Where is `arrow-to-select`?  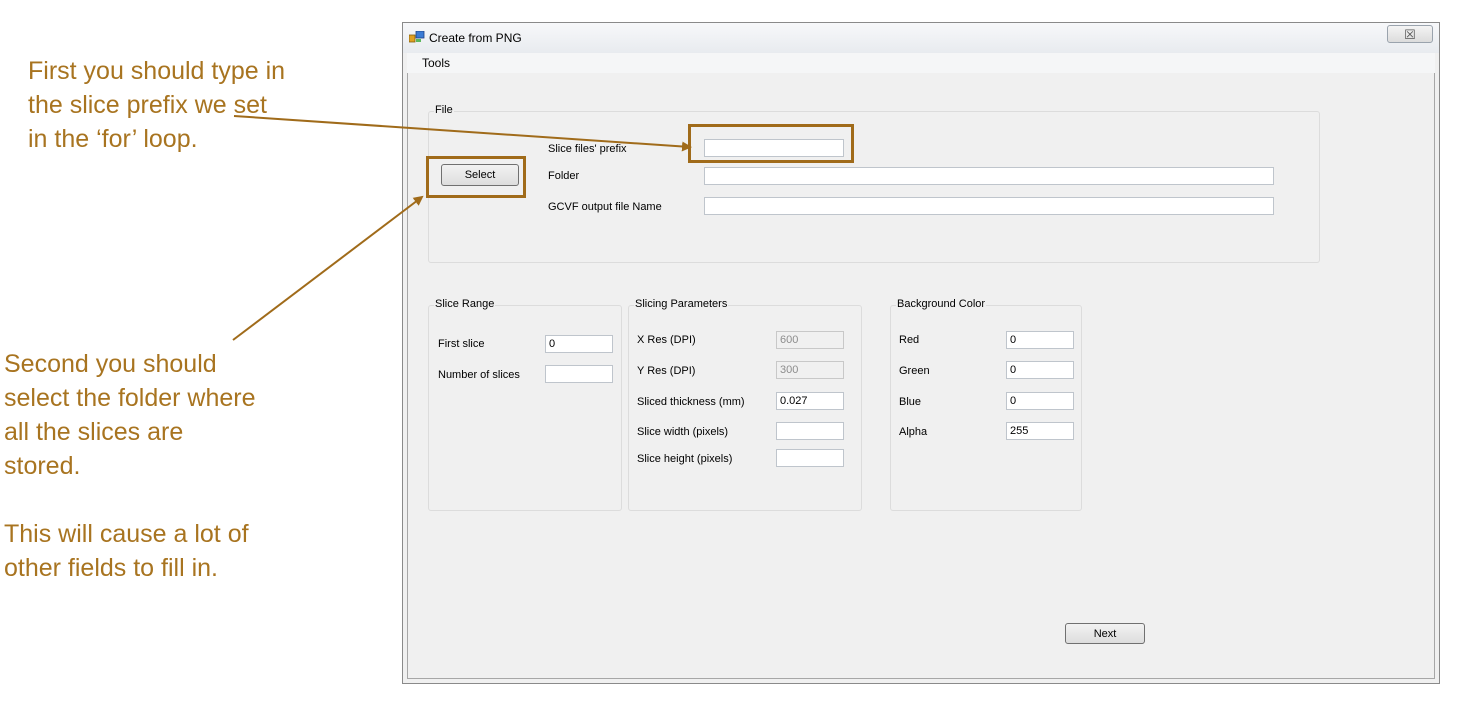 arrow-to-select is located at coordinates (328, 268).